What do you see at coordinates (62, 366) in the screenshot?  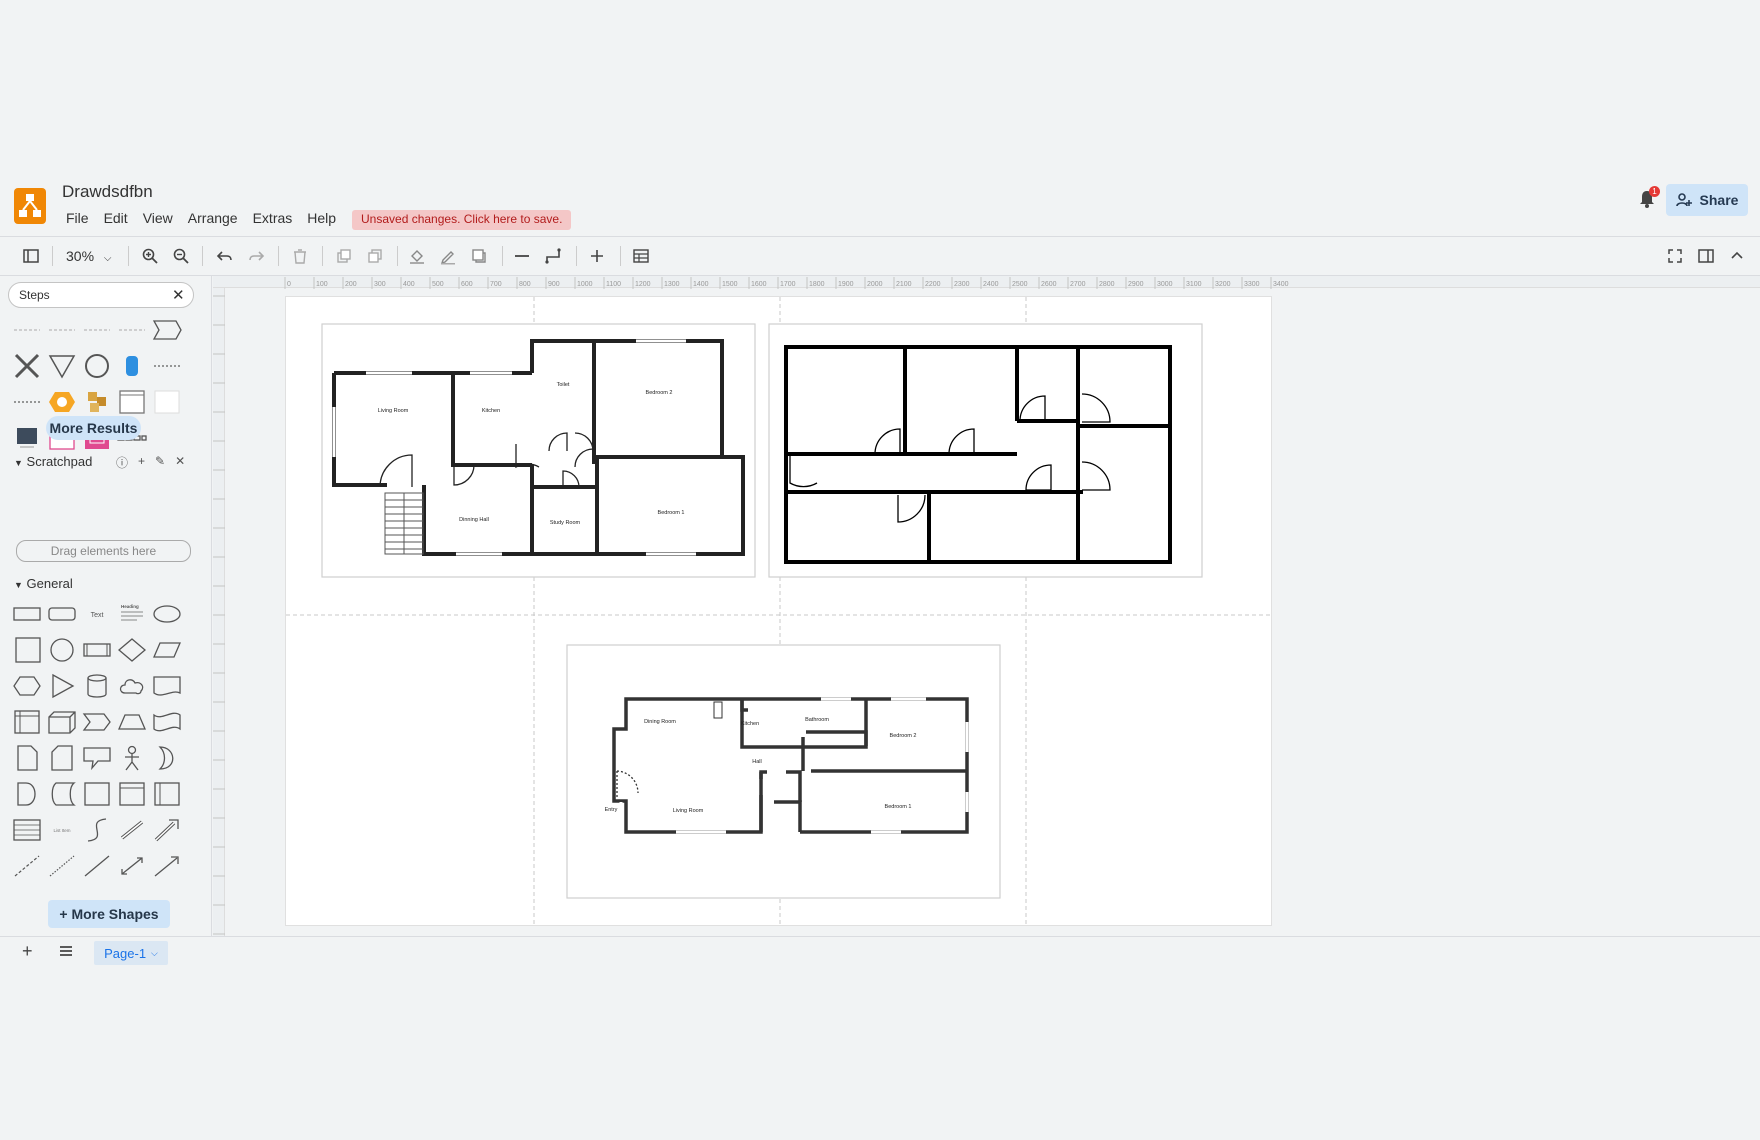 I see `shape-triangle-down` at bounding box center [62, 366].